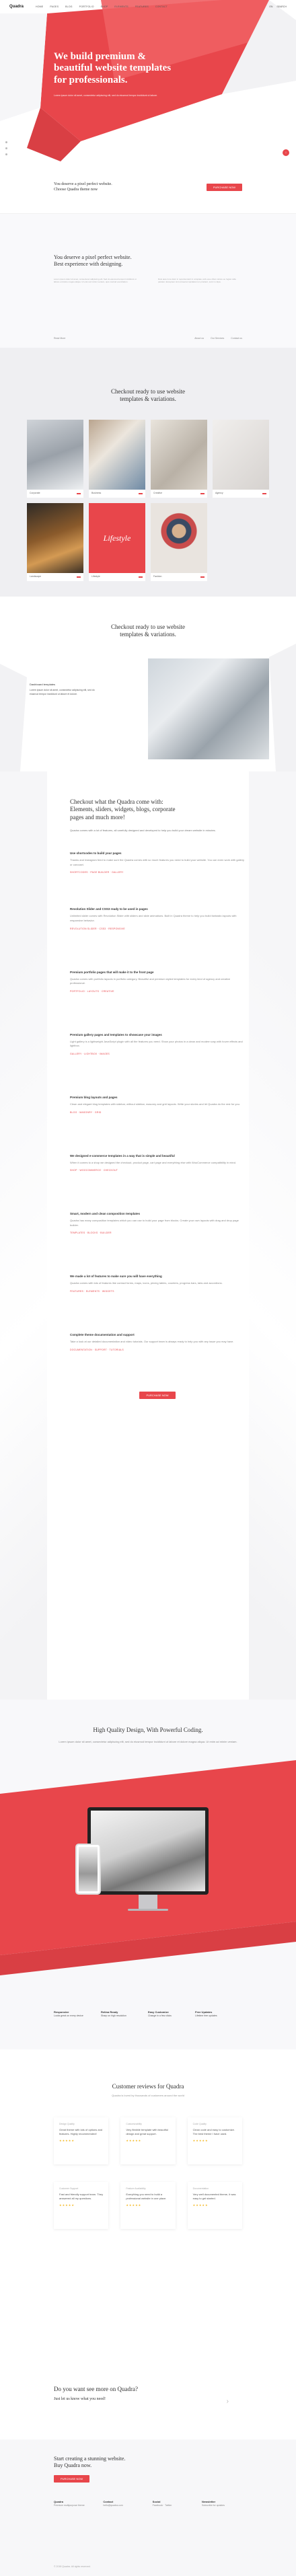  Describe the element at coordinates (36, 576) in the screenshot. I see `card-label: Landscape` at that location.